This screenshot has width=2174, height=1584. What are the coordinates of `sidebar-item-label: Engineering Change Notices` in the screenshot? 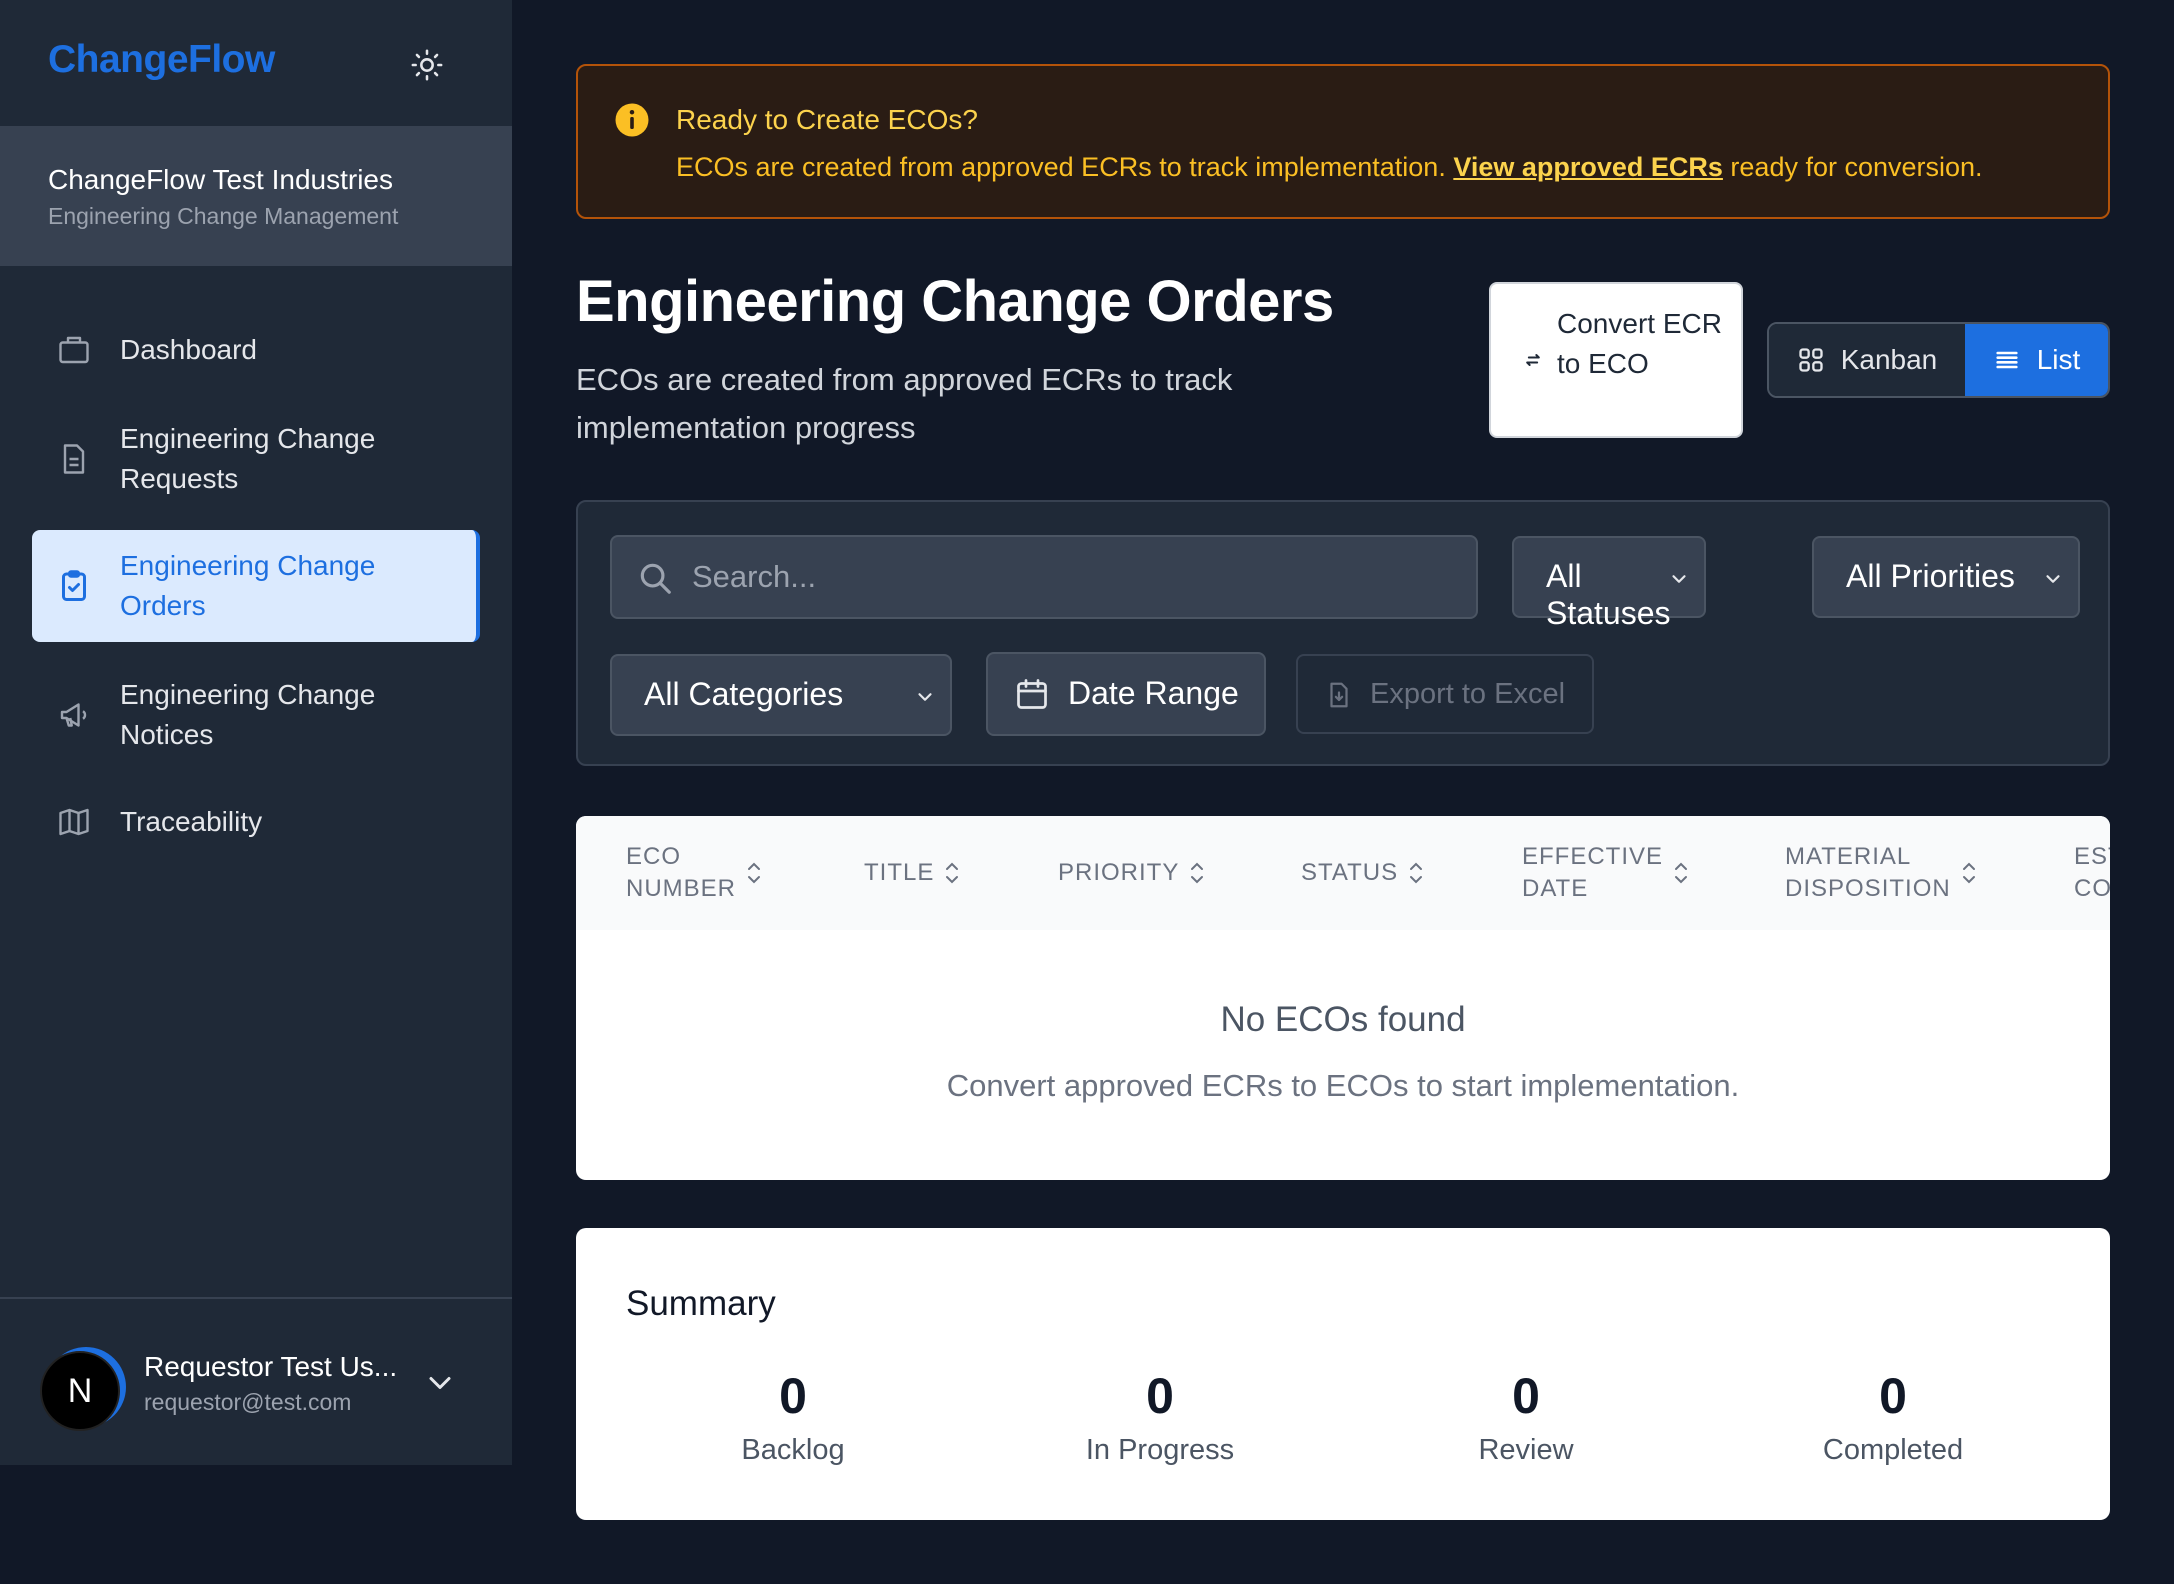 It's located at (248, 714).